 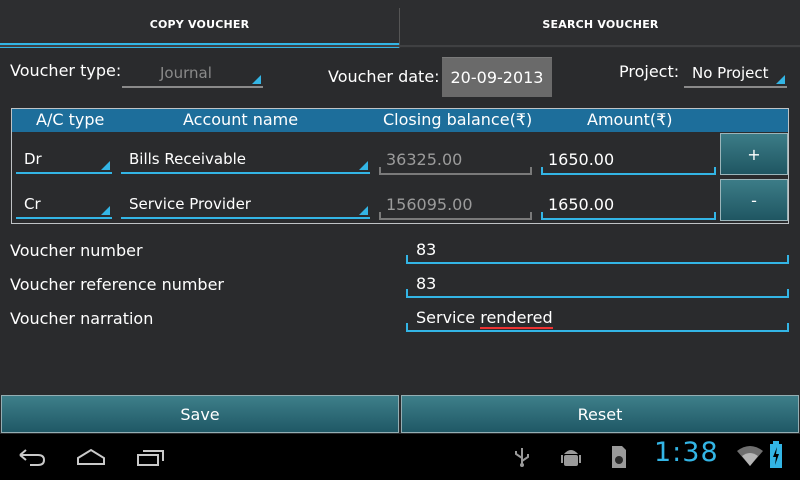 I want to click on tab-copy-voucher-label: COPY VOUCHER, so click(x=199, y=24).